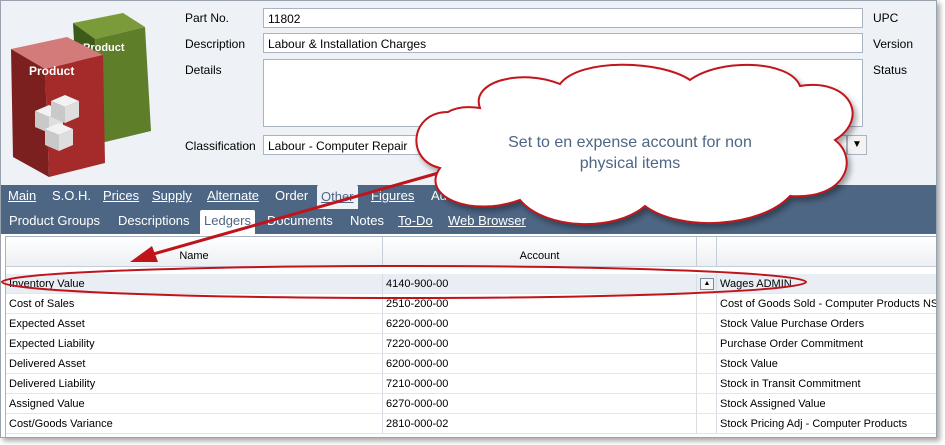 This screenshot has height=445, width=945. I want to click on product-box-image: Product Product, so click(81, 95).